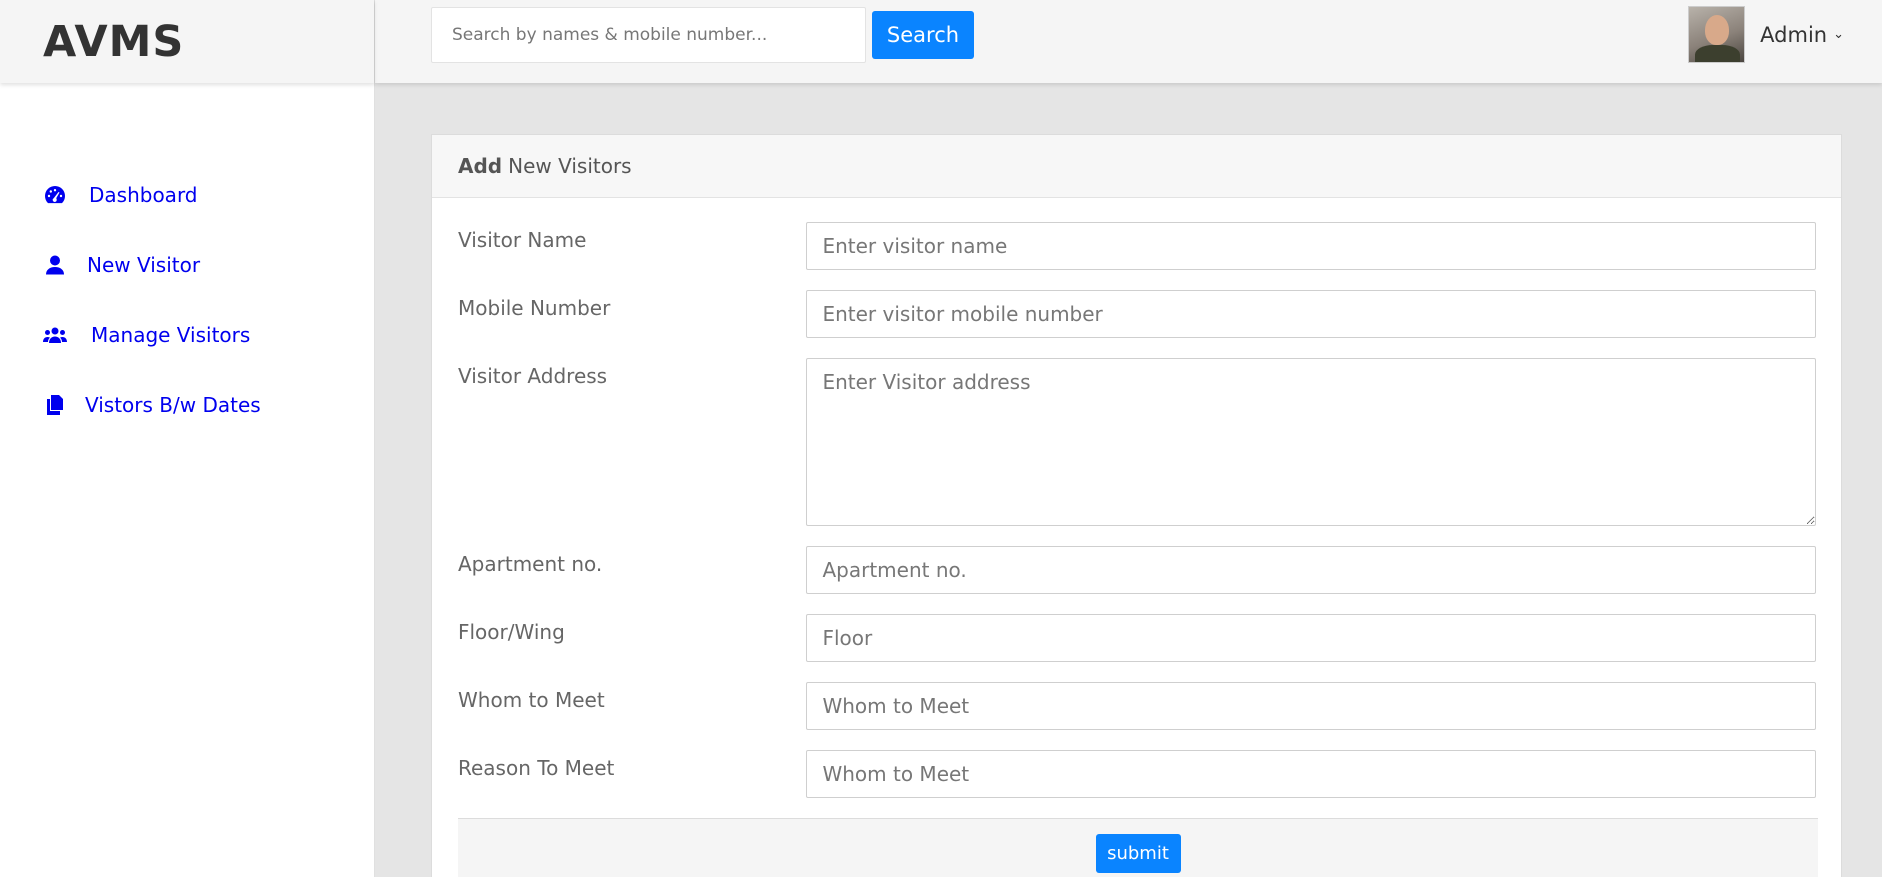  Describe the element at coordinates (1311, 570) in the screenshot. I see `apartment-no-field` at that location.